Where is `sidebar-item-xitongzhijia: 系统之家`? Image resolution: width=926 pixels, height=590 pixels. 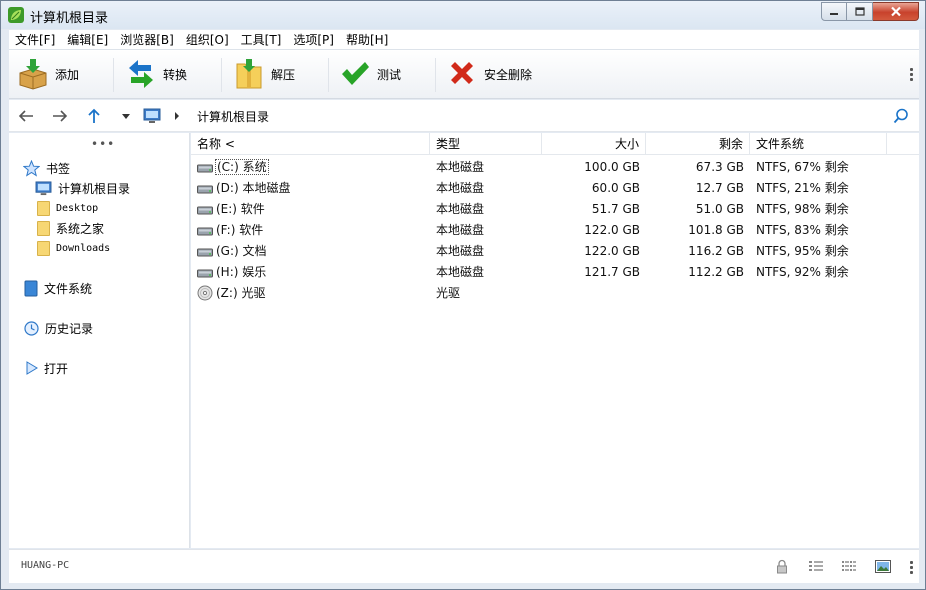 sidebar-item-xitongzhijia: 系统之家 is located at coordinates (70, 228).